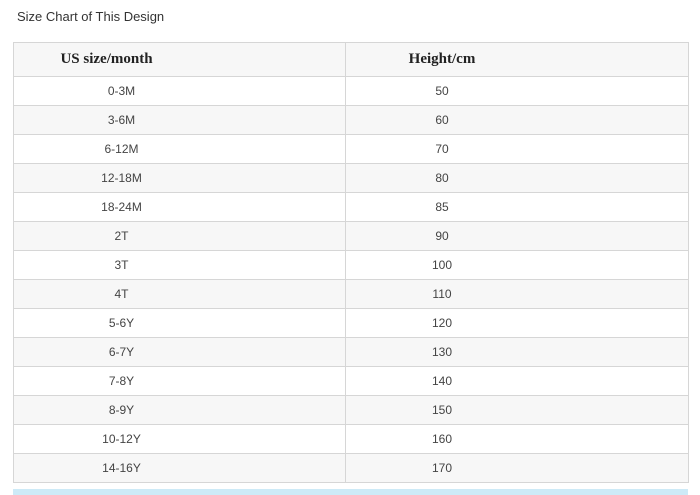 Image resolution: width=700 pixels, height=495 pixels. I want to click on column-header-height: Height/cm, so click(517, 59).